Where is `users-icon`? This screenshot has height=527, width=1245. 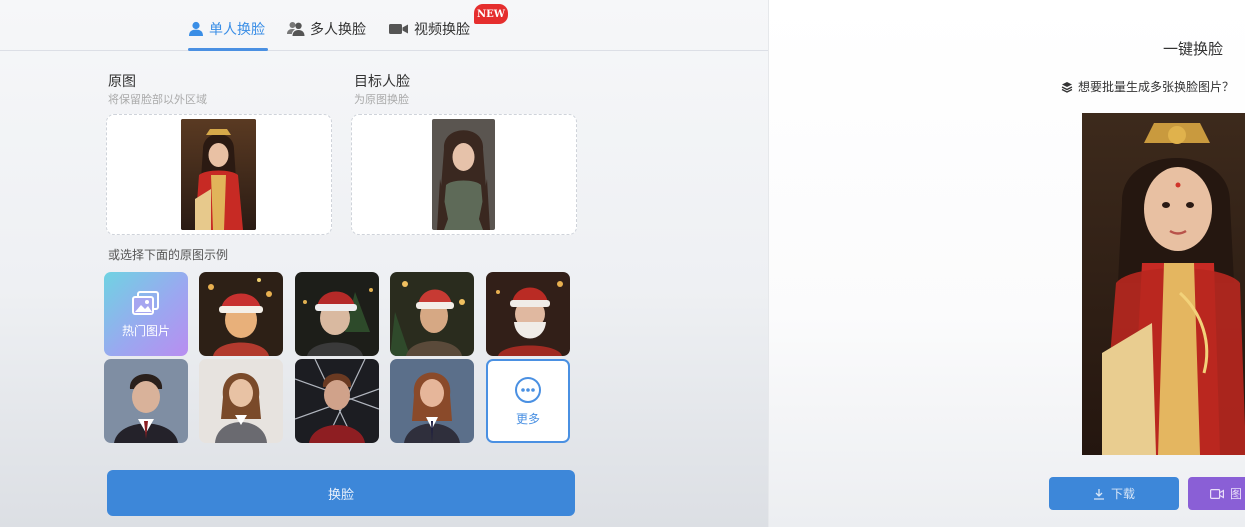
users-icon is located at coordinates (296, 29).